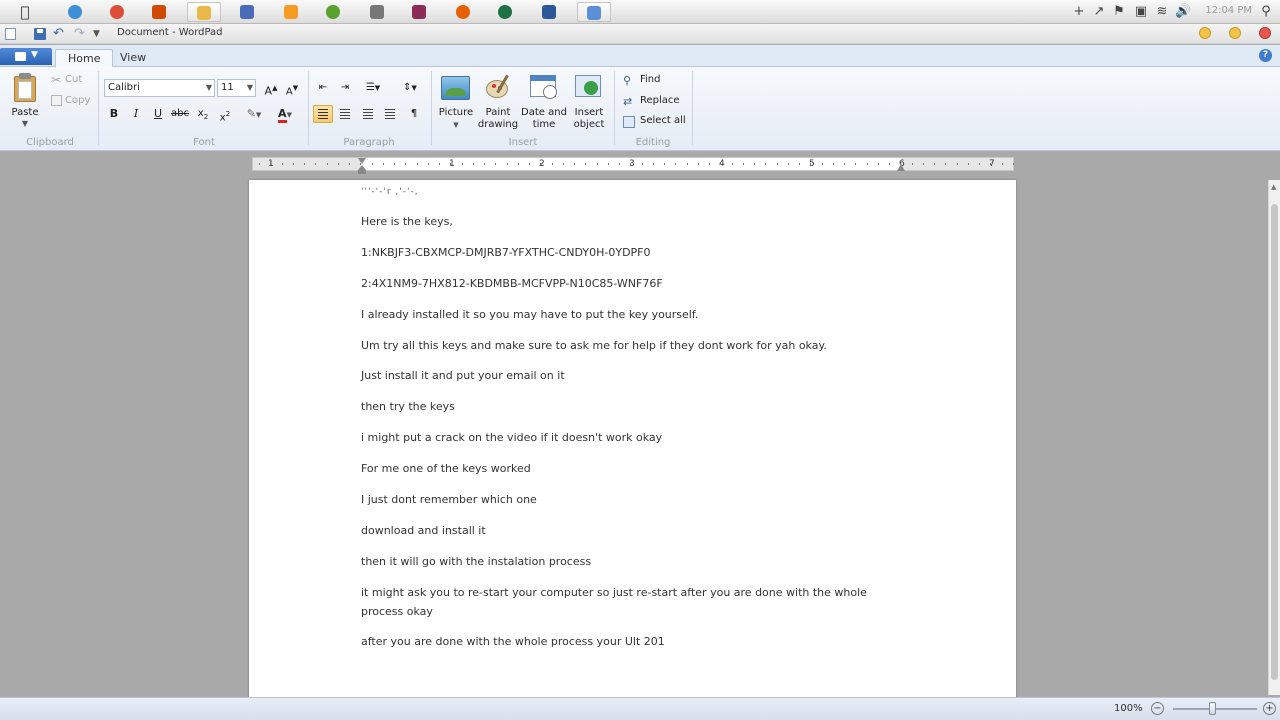  I want to click on cut-button: Cut, so click(73, 79).